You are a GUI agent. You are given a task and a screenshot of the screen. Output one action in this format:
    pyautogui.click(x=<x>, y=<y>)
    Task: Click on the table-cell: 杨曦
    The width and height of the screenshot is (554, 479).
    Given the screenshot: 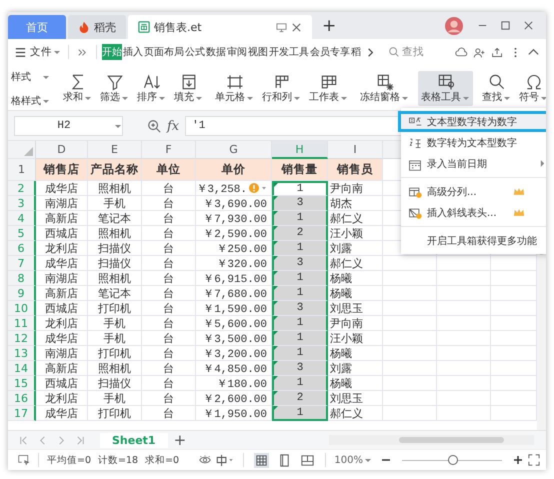 What is the action you would take?
    pyautogui.click(x=355, y=383)
    